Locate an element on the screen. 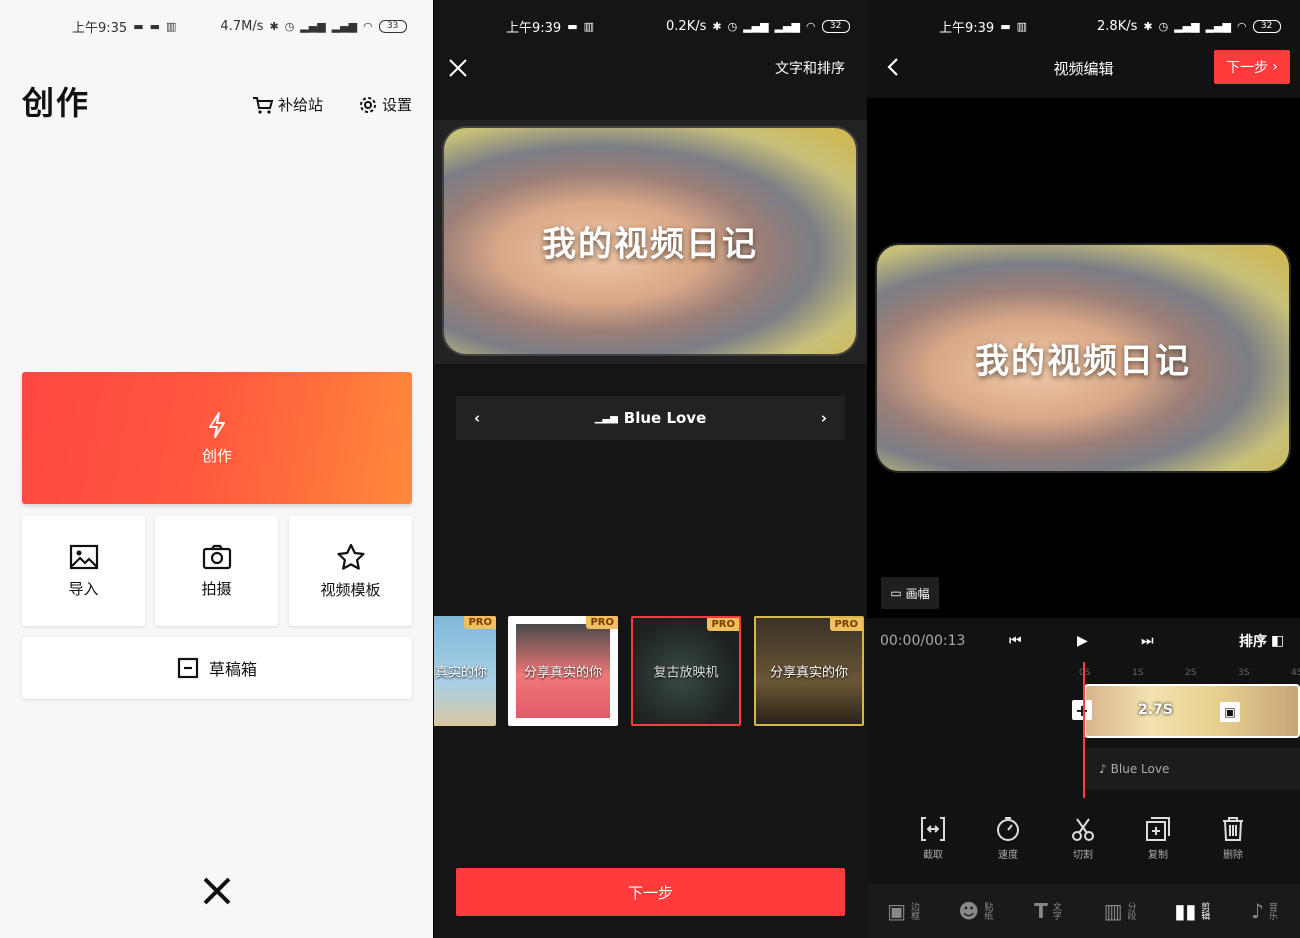 This screenshot has height=938, width=1300. store-button: 补给站 is located at coordinates (287, 104).